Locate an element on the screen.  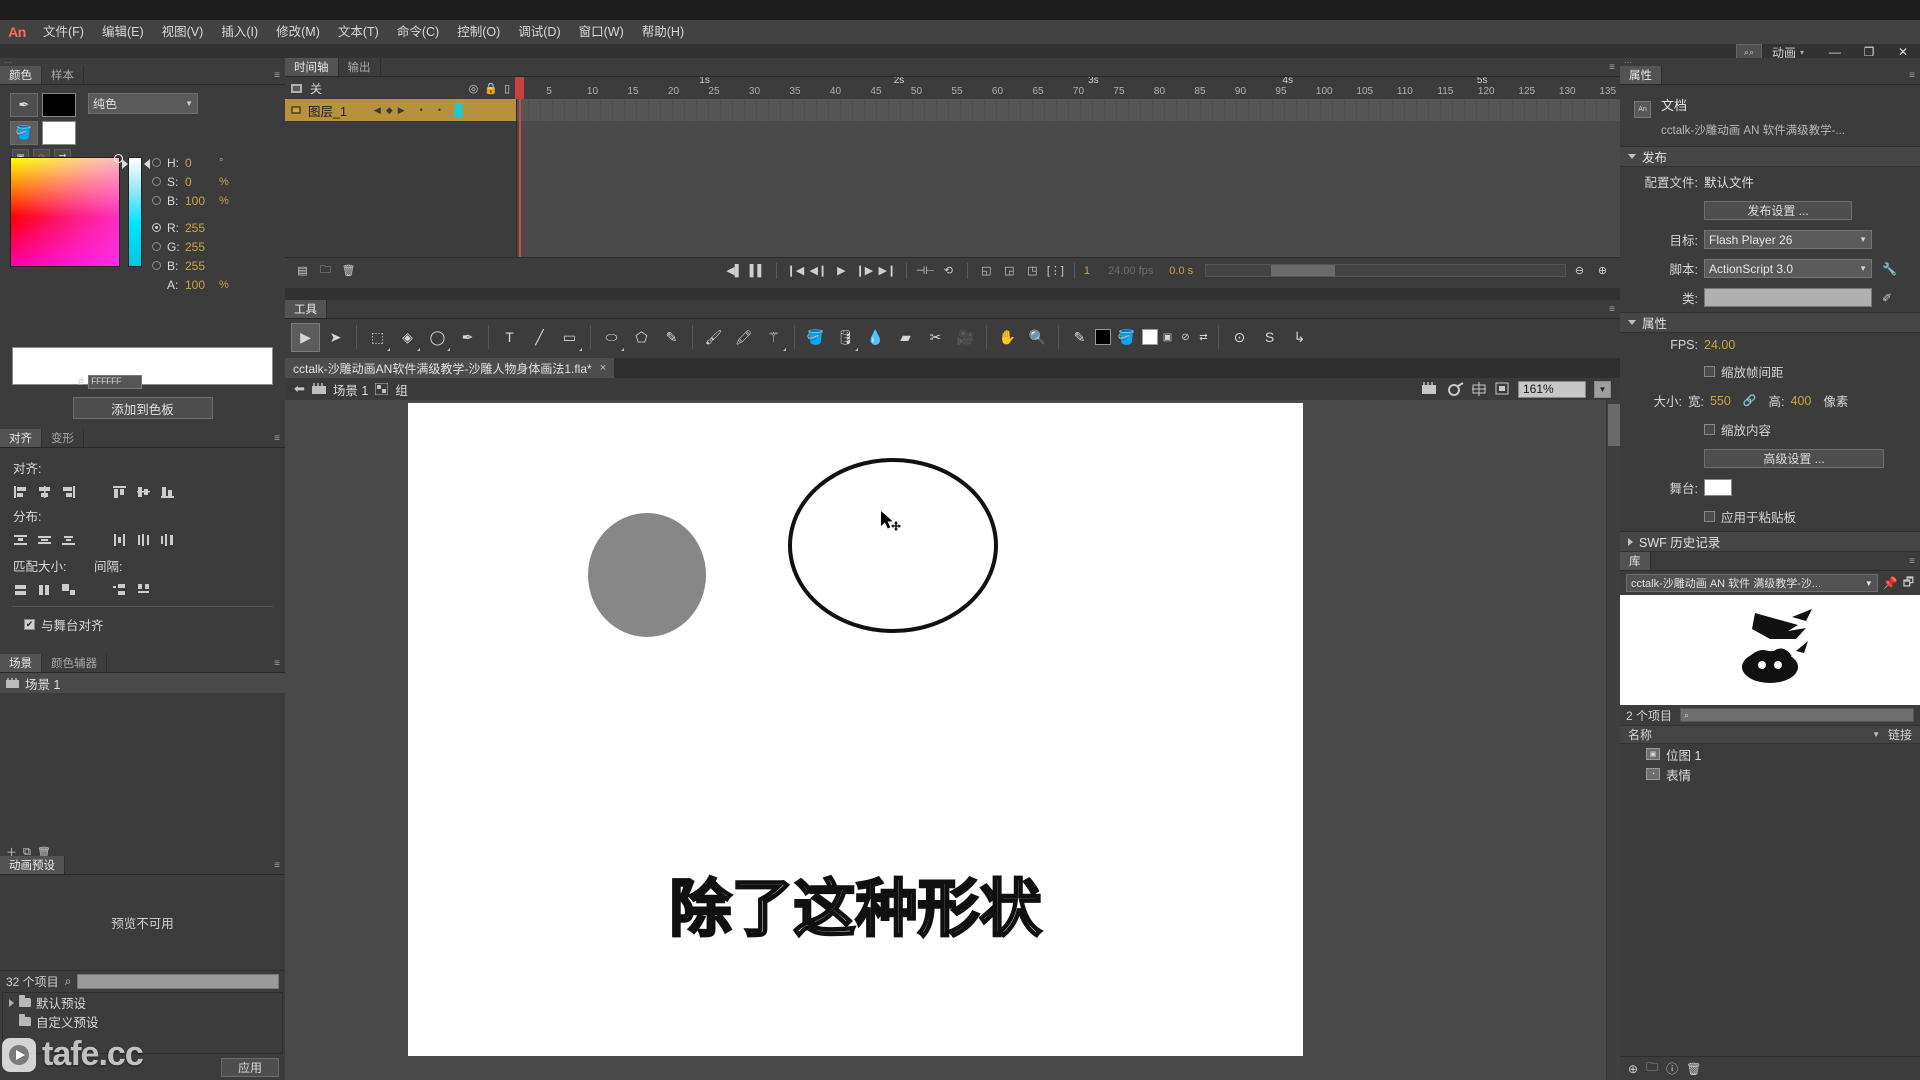
smooth-icon: ↳ is located at coordinates (1299, 337).